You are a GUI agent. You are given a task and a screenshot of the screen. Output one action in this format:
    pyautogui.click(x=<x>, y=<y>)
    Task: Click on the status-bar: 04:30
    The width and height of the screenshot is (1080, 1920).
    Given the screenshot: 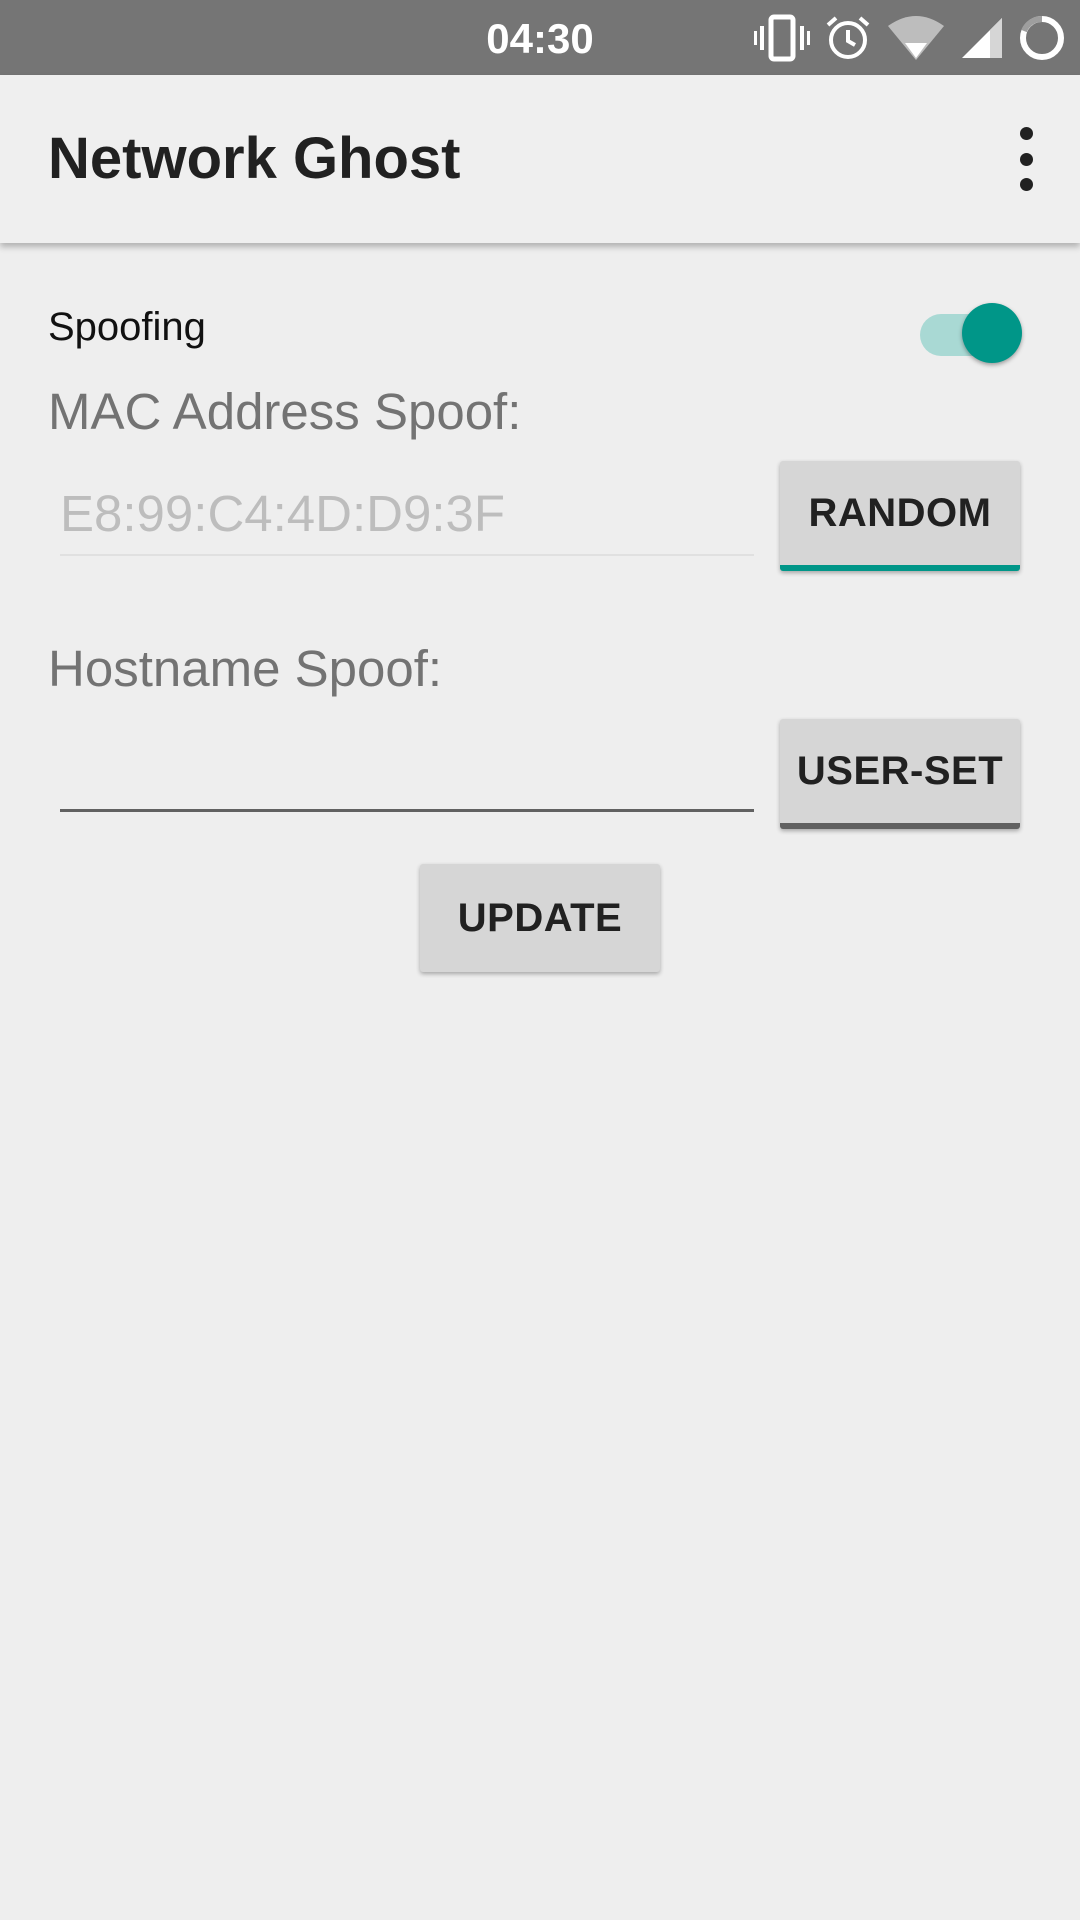 What is the action you would take?
    pyautogui.click(x=540, y=37)
    